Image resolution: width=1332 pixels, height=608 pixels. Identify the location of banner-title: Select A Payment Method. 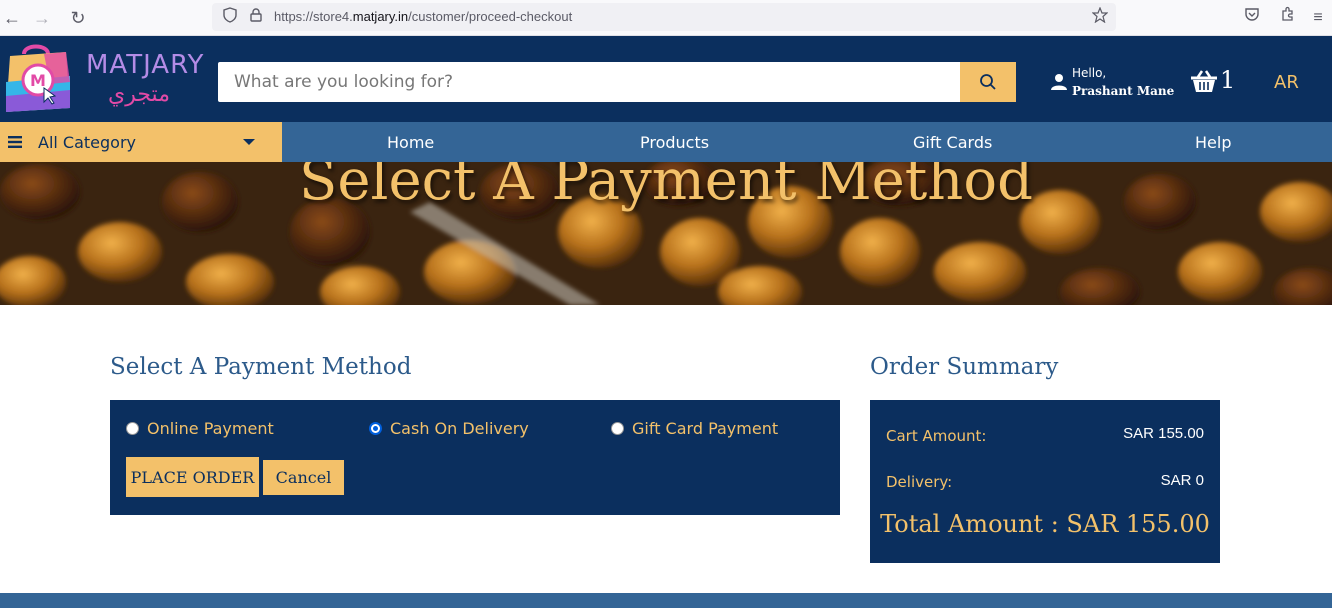
(666, 187).